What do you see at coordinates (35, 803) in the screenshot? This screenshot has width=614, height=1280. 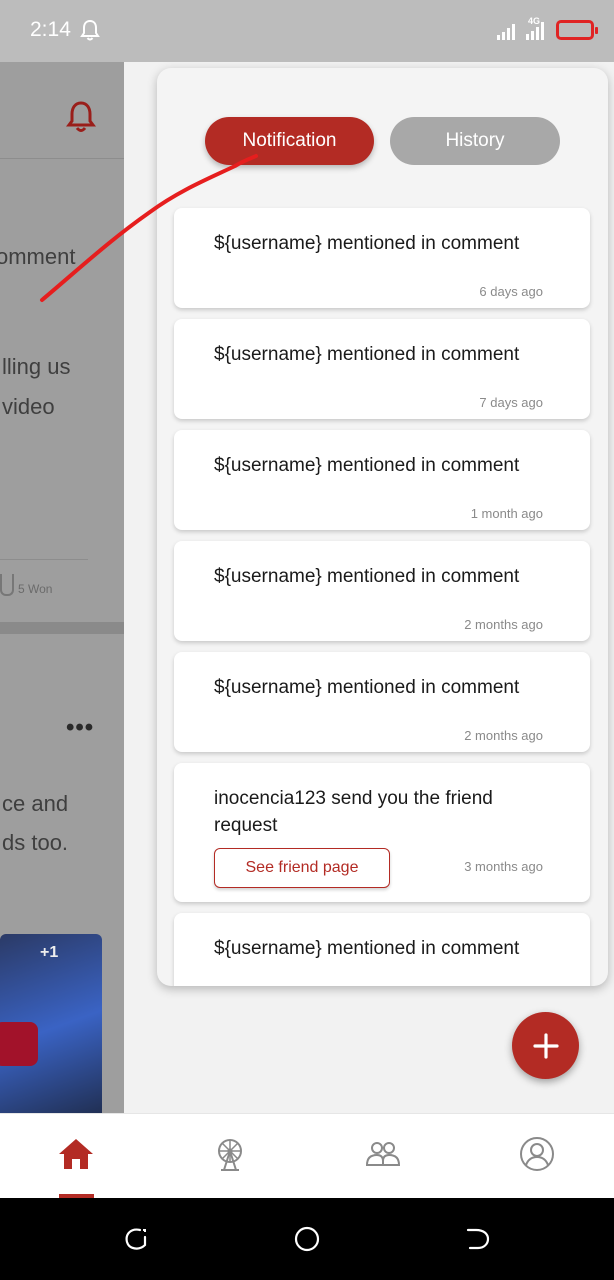 I see `bg-text-take: ce and` at bounding box center [35, 803].